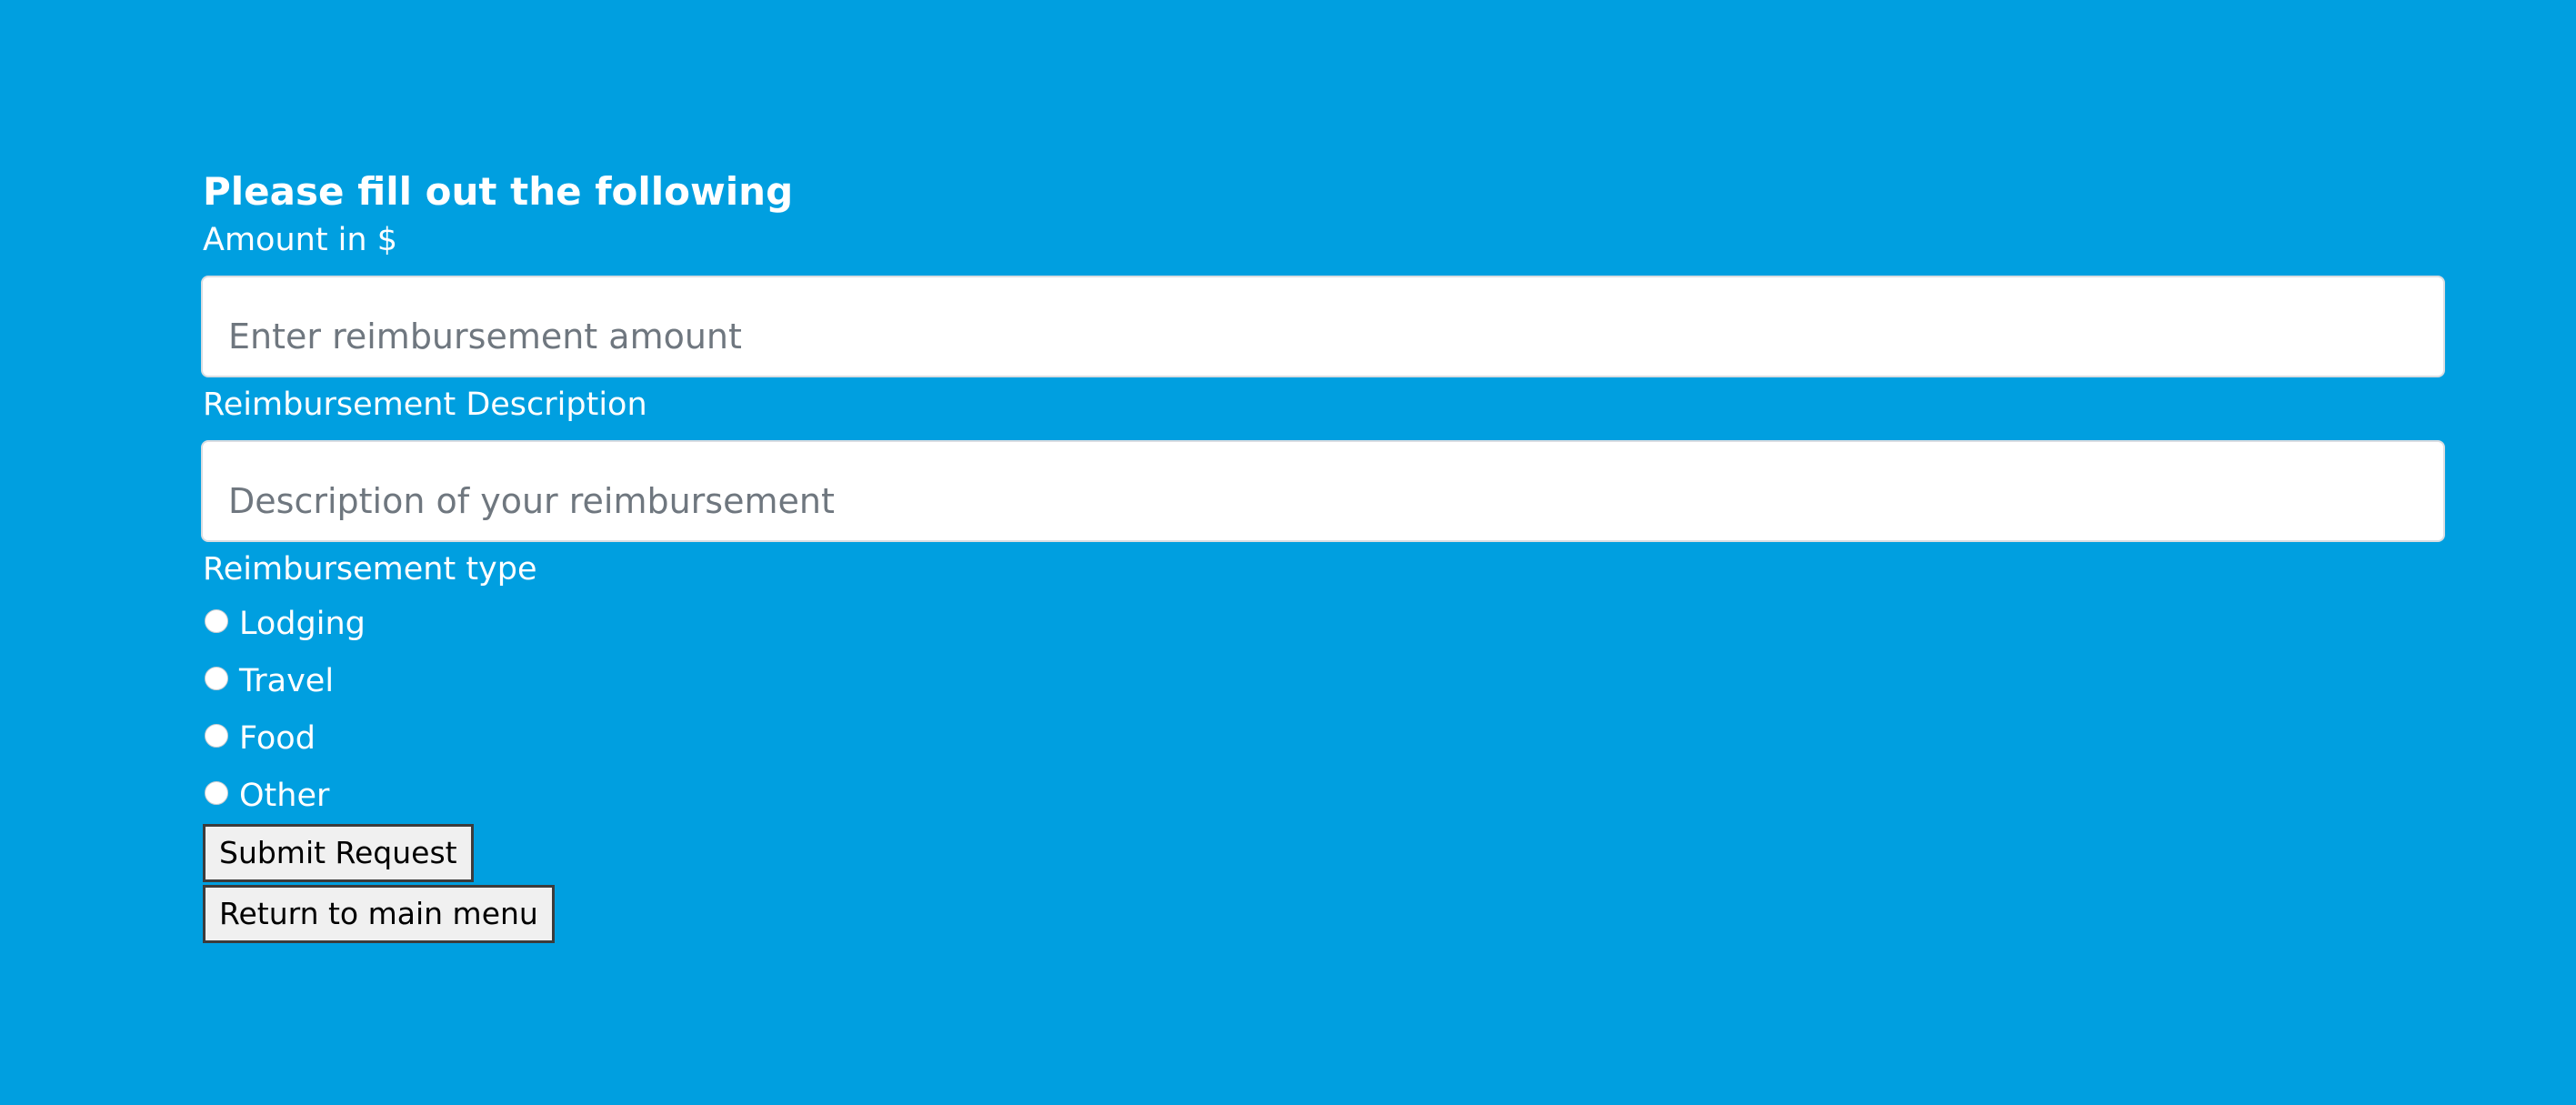 This screenshot has width=2576, height=1105. I want to click on return-row: Return to main menu, so click(1325, 915).